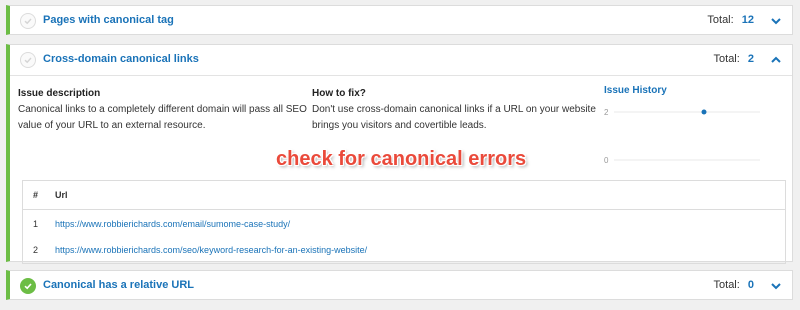 This screenshot has width=800, height=310. What do you see at coordinates (339, 93) in the screenshot?
I see `how-to-fix-heading: How to fix?` at bounding box center [339, 93].